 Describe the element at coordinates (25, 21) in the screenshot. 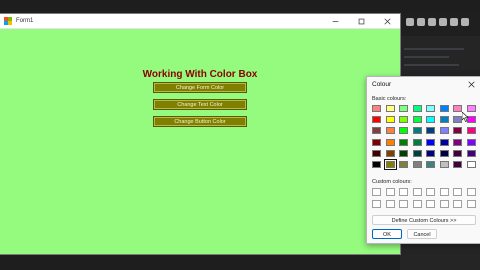

I see `window-title: Form1` at that location.